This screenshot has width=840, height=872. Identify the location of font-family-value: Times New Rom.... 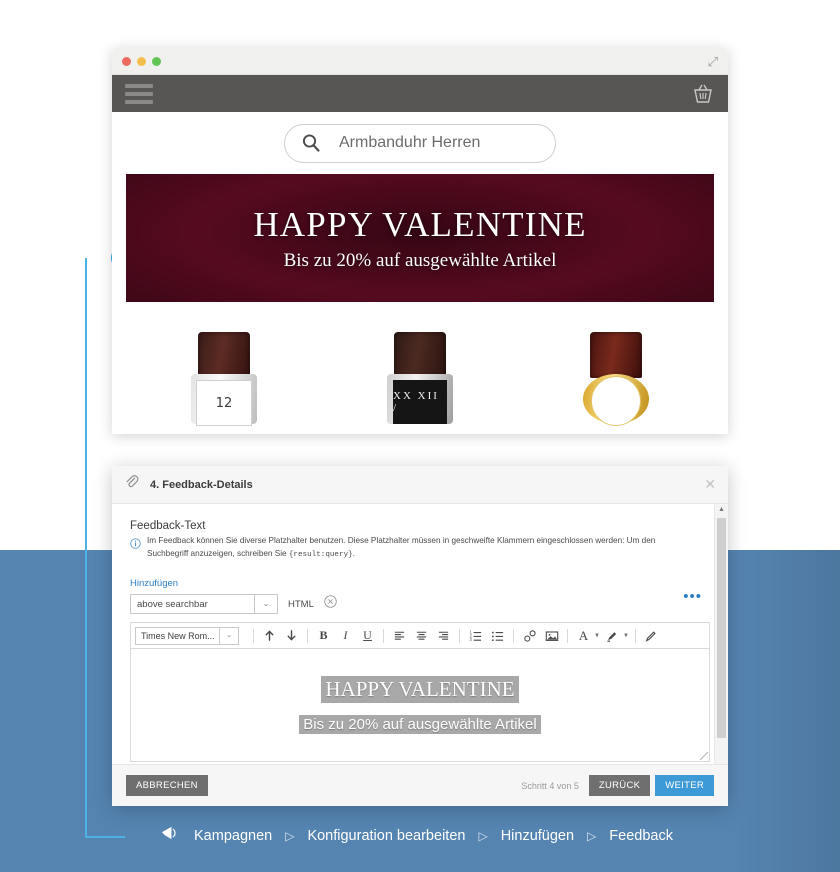
(178, 635).